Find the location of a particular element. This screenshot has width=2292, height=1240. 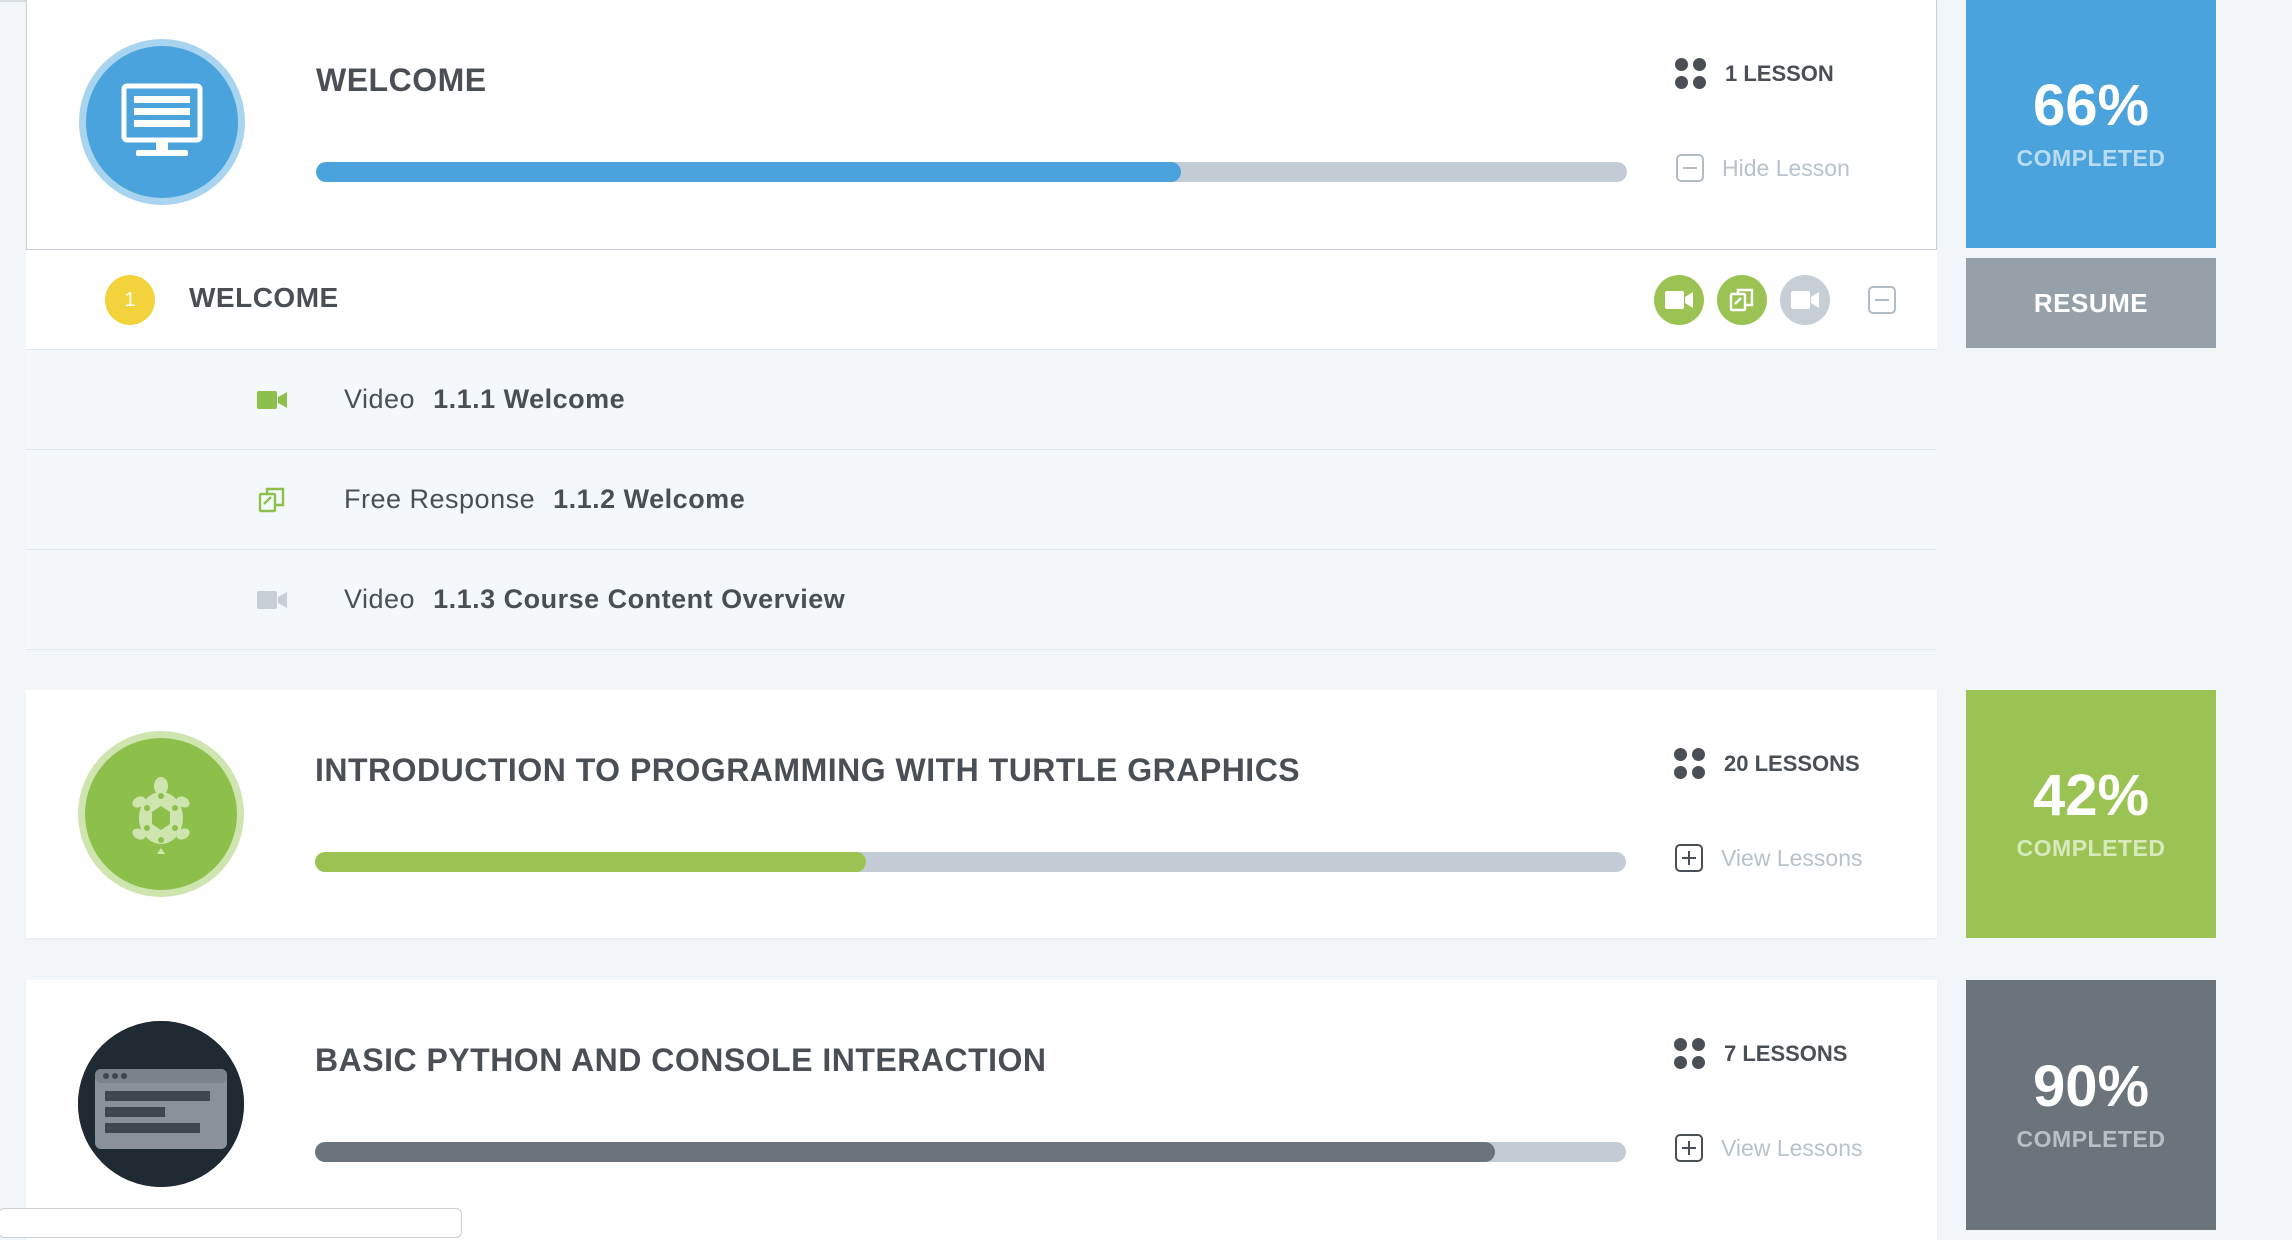

lesson-number-badge: 1 is located at coordinates (130, 300).